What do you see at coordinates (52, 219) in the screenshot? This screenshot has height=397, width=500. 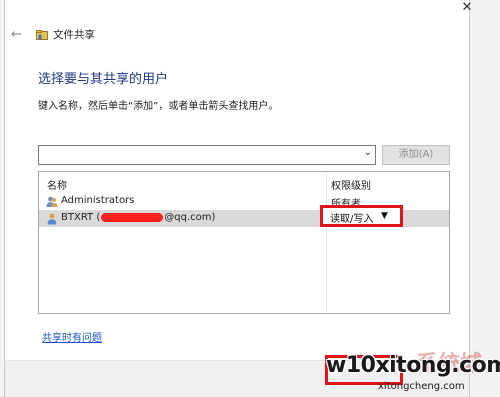 I see `user-icon` at bounding box center [52, 219].